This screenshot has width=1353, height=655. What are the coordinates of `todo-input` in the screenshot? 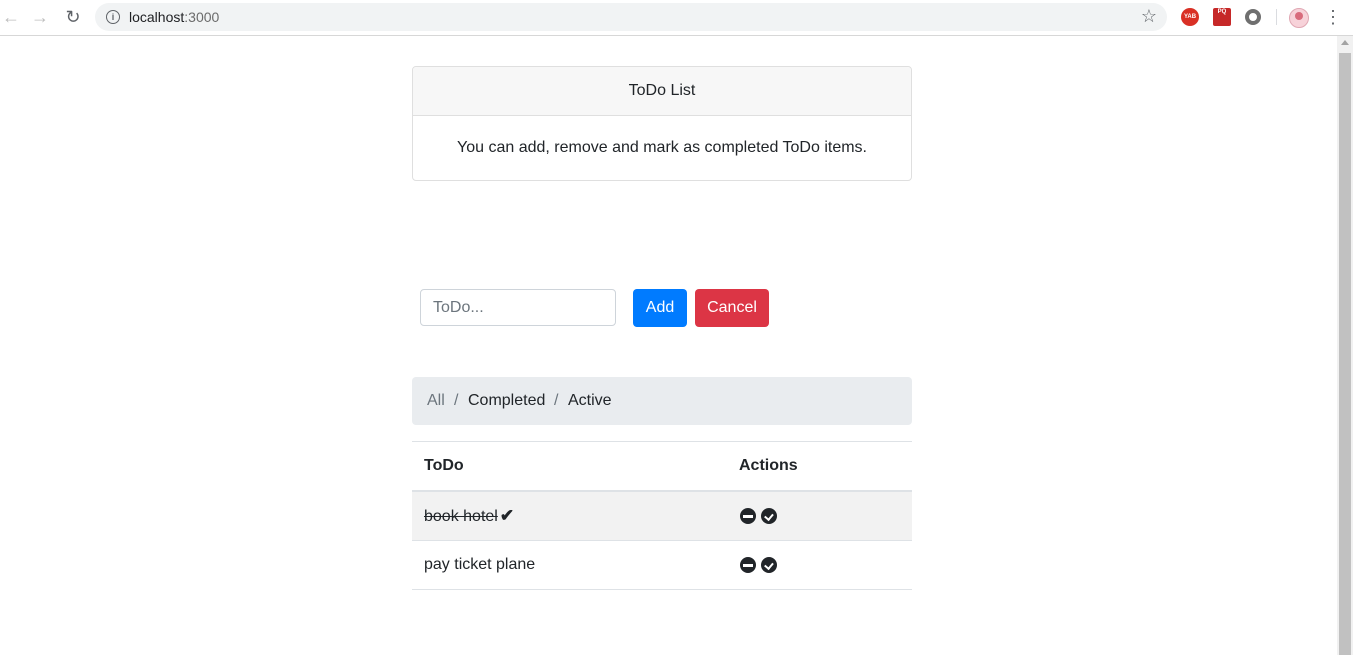 It's located at (518, 307).